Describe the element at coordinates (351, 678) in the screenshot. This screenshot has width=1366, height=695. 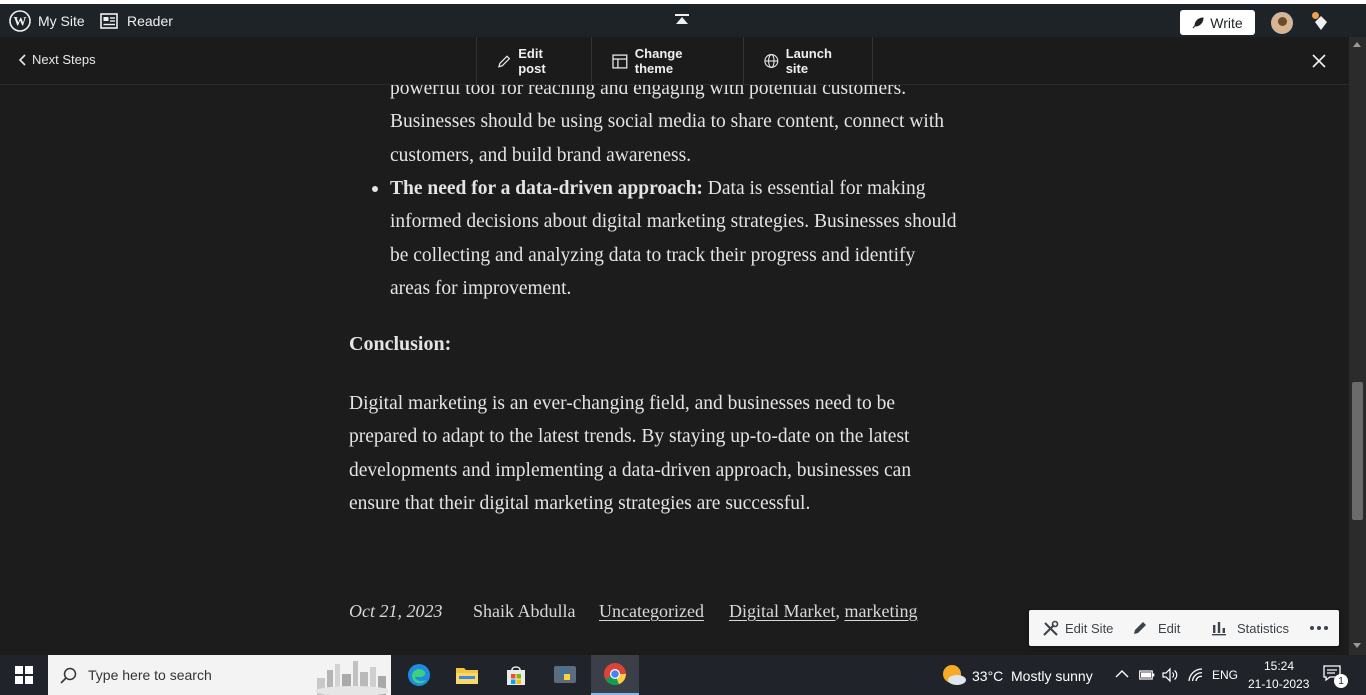
I see `city-skyline-icon` at that location.